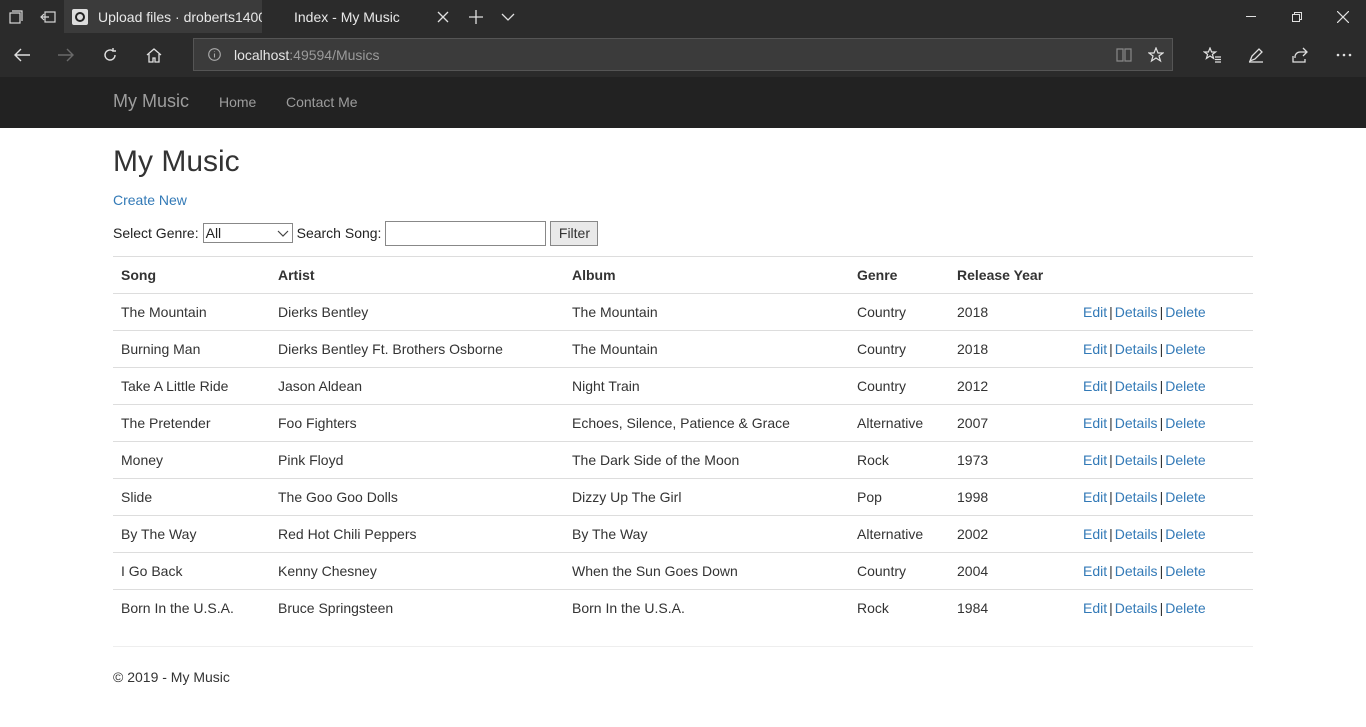  I want to click on web-note-pen-icon, so click(1256, 55).